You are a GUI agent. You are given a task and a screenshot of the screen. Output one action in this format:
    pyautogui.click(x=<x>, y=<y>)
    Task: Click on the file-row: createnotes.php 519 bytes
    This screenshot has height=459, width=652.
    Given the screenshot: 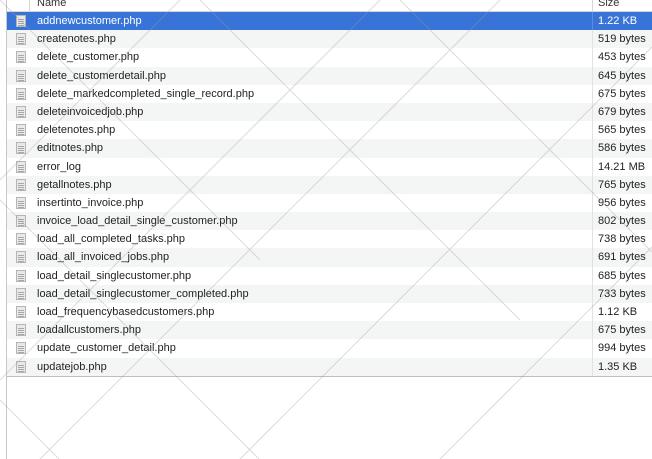 What is the action you would take?
    pyautogui.click(x=329, y=39)
    